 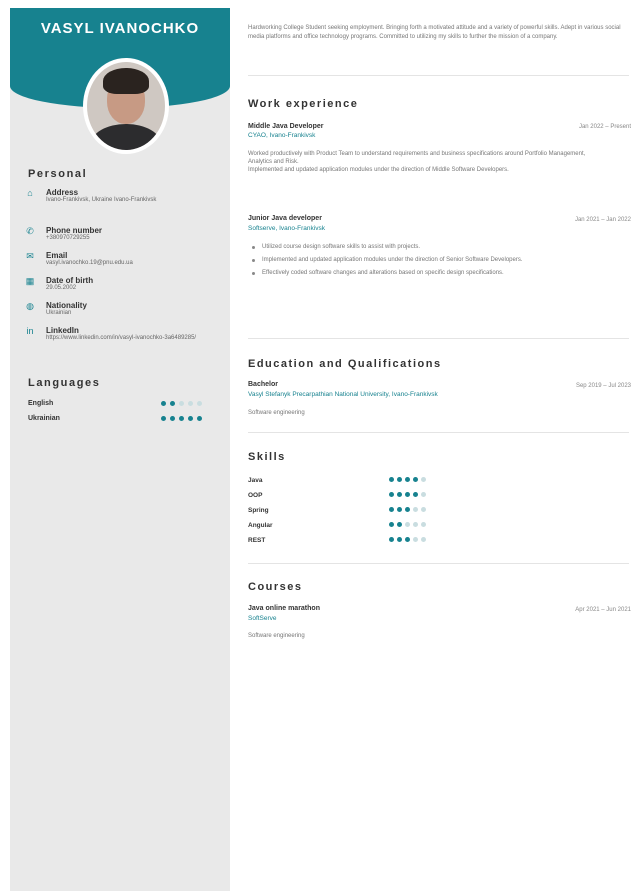 What do you see at coordinates (101, 200) in the screenshot?
I see `personal-value: Ivano-Frankivsk, Ukraine Ivano-Frankivsk` at bounding box center [101, 200].